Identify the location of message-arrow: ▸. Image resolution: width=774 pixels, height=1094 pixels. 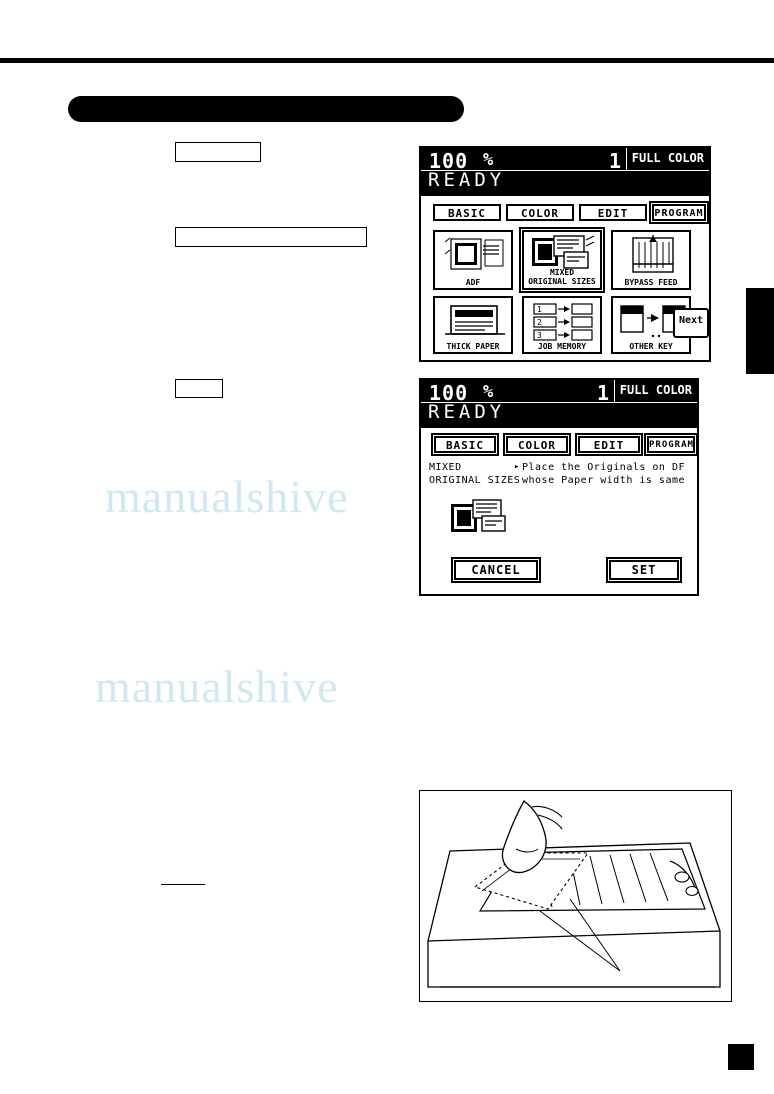
(517, 467).